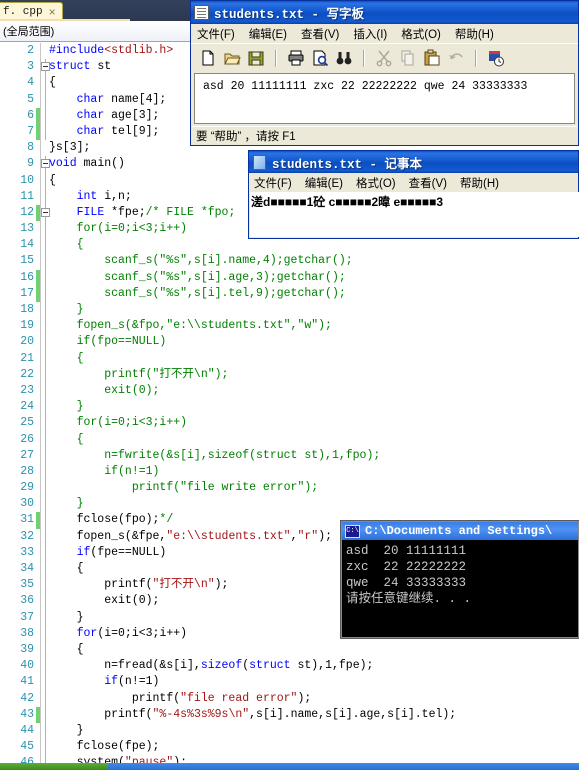 The width and height of the screenshot is (579, 770). What do you see at coordinates (30, 131) in the screenshot?
I see `line-number: 7` at bounding box center [30, 131].